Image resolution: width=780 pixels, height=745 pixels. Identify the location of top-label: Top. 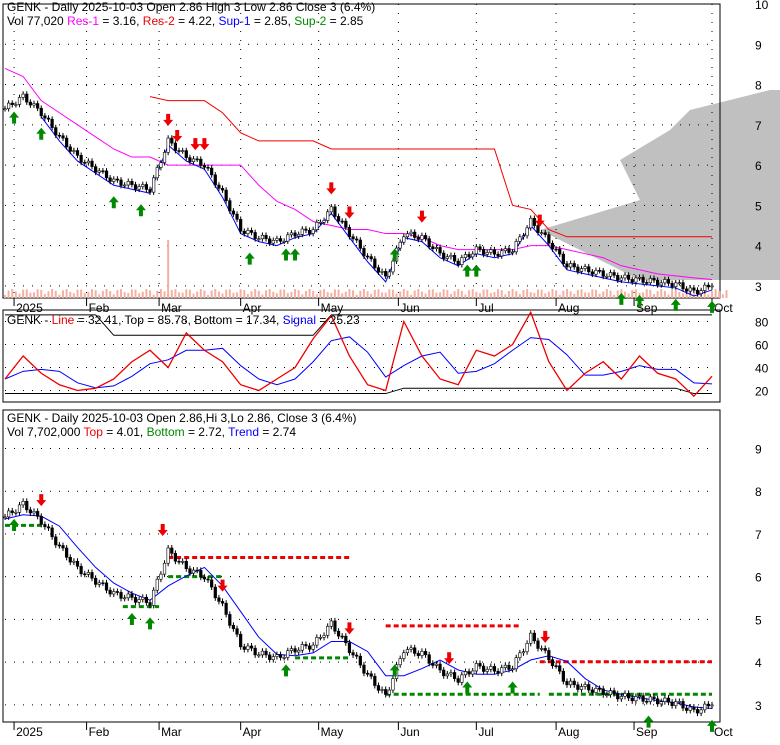
(93, 432).